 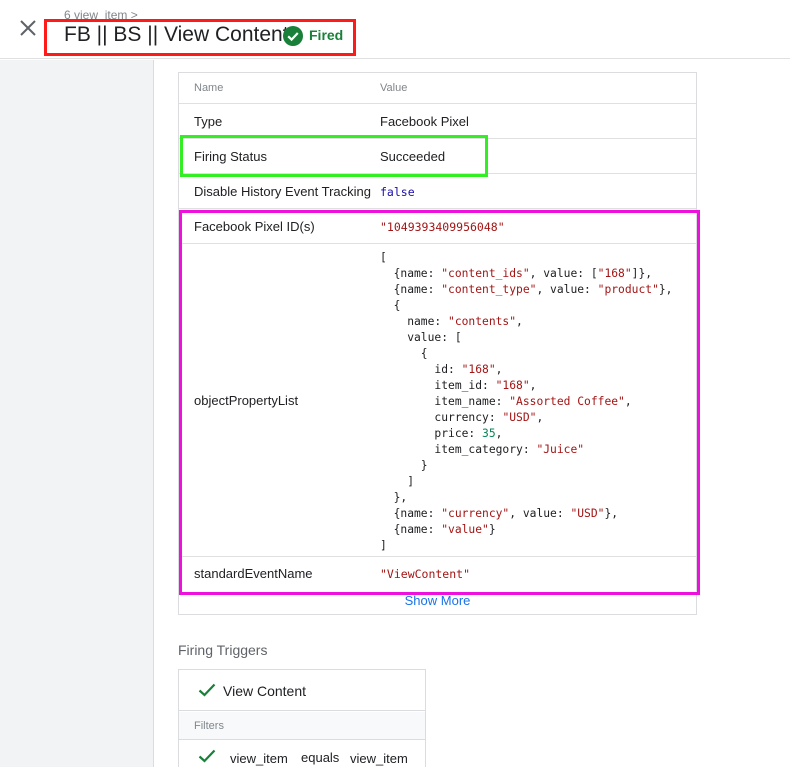 I want to click on filter-row: view_item equals view_item, so click(x=302, y=754).